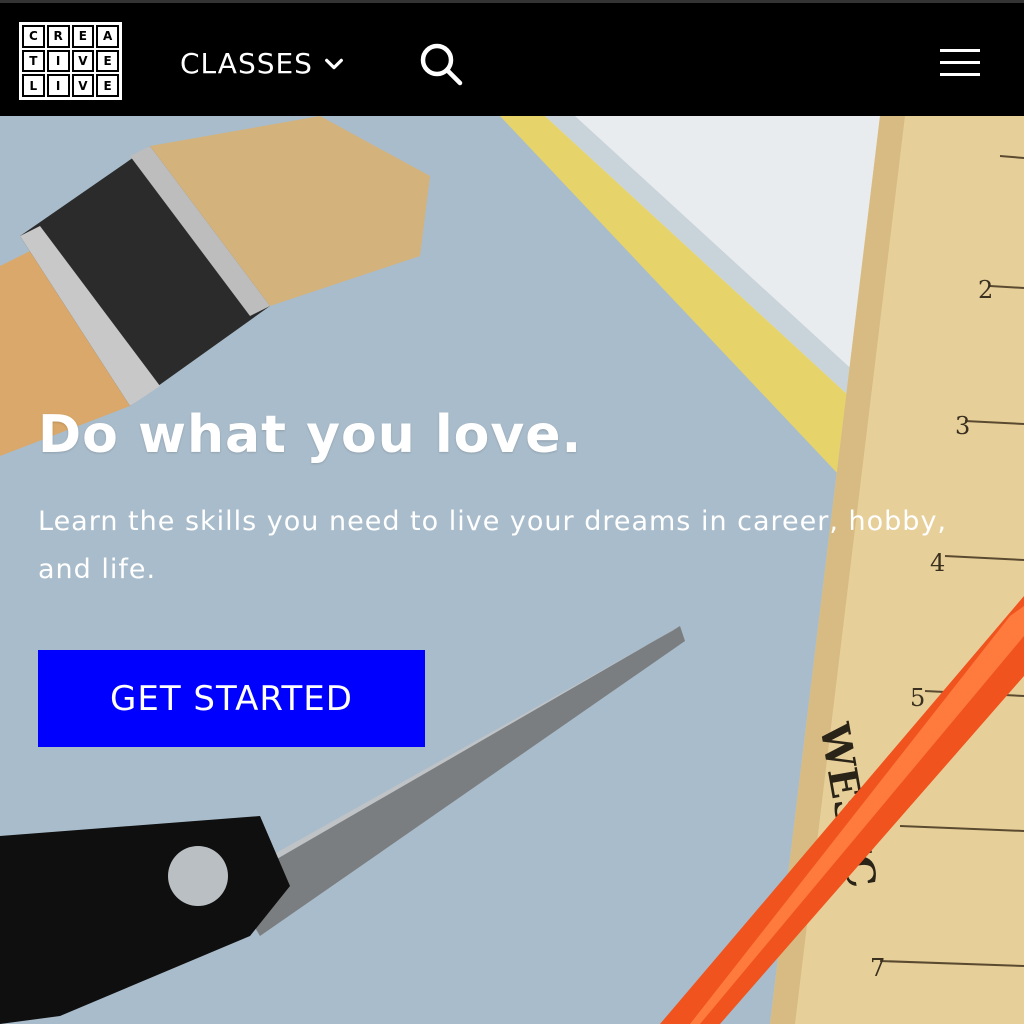 Image resolution: width=1024 pixels, height=1024 pixels. Describe the element at coordinates (33, 85) in the screenshot. I see `logo-letter: L` at that location.